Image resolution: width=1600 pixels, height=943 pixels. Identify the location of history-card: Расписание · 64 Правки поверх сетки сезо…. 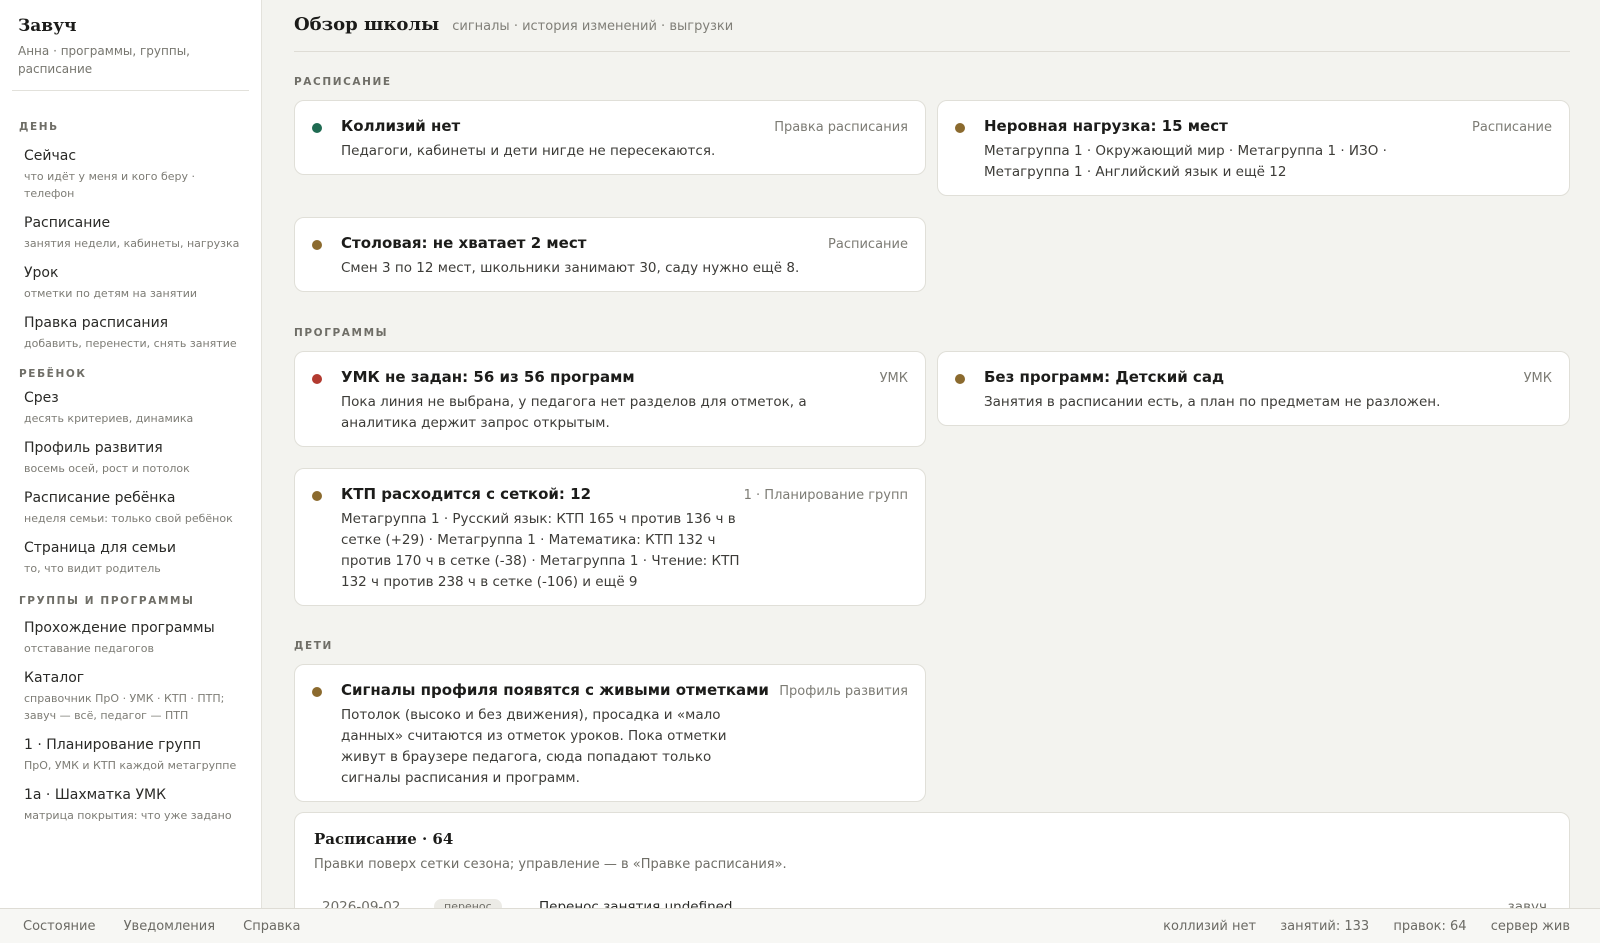
(932, 860).